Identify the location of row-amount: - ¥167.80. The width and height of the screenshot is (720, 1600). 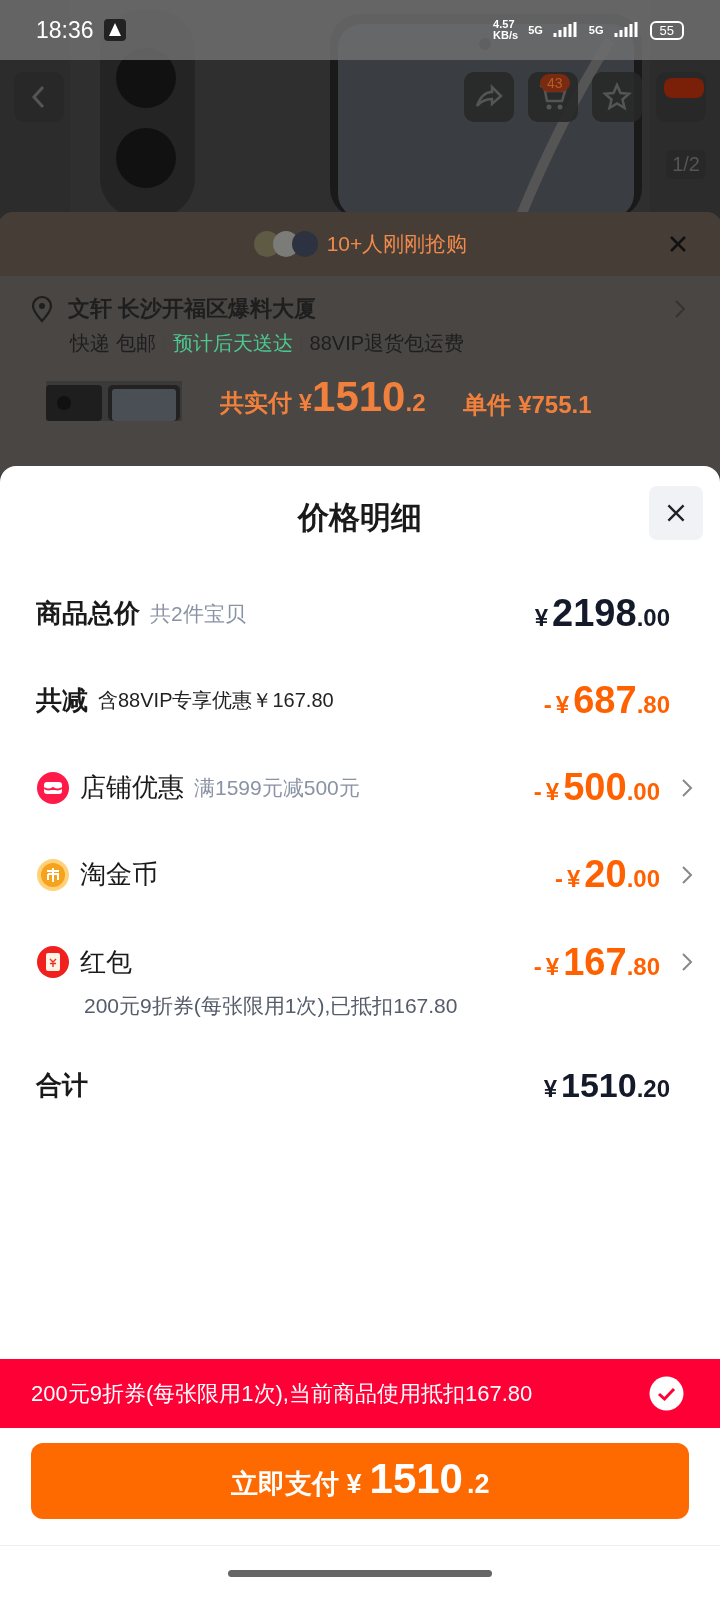
(596, 962).